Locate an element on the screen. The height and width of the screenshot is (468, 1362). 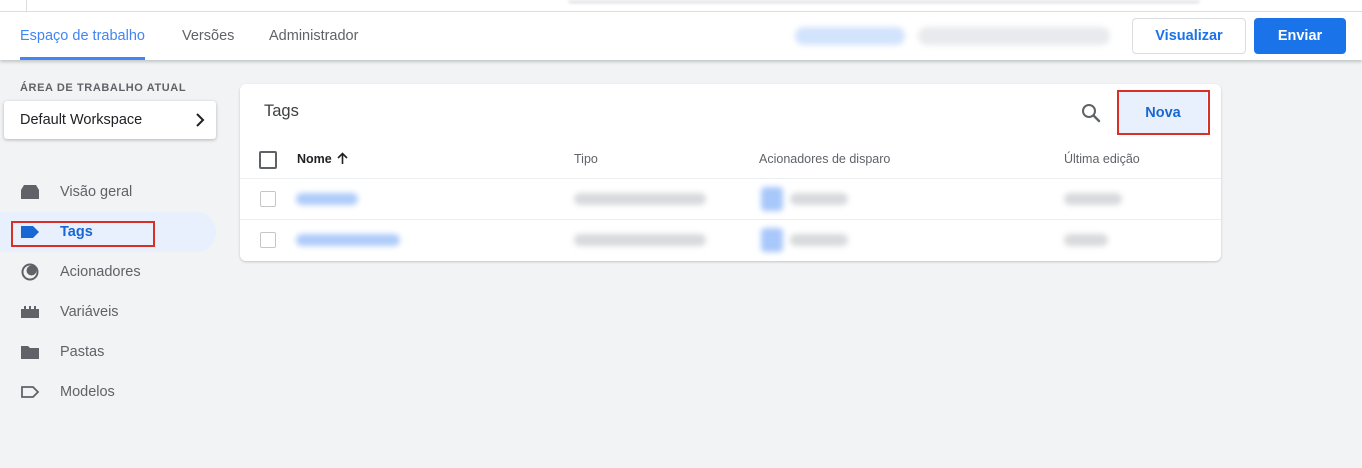
sidebar-item-label: Acionadores is located at coordinates (100, 272).